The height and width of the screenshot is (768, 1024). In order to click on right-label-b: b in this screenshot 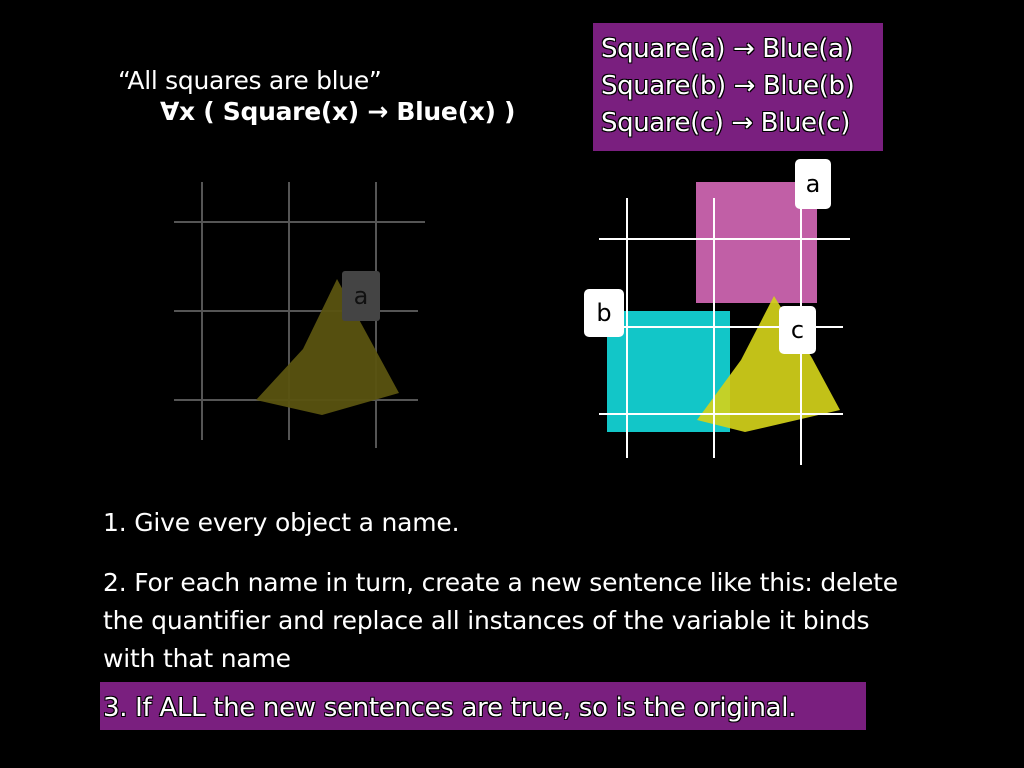, I will do `click(604, 313)`.